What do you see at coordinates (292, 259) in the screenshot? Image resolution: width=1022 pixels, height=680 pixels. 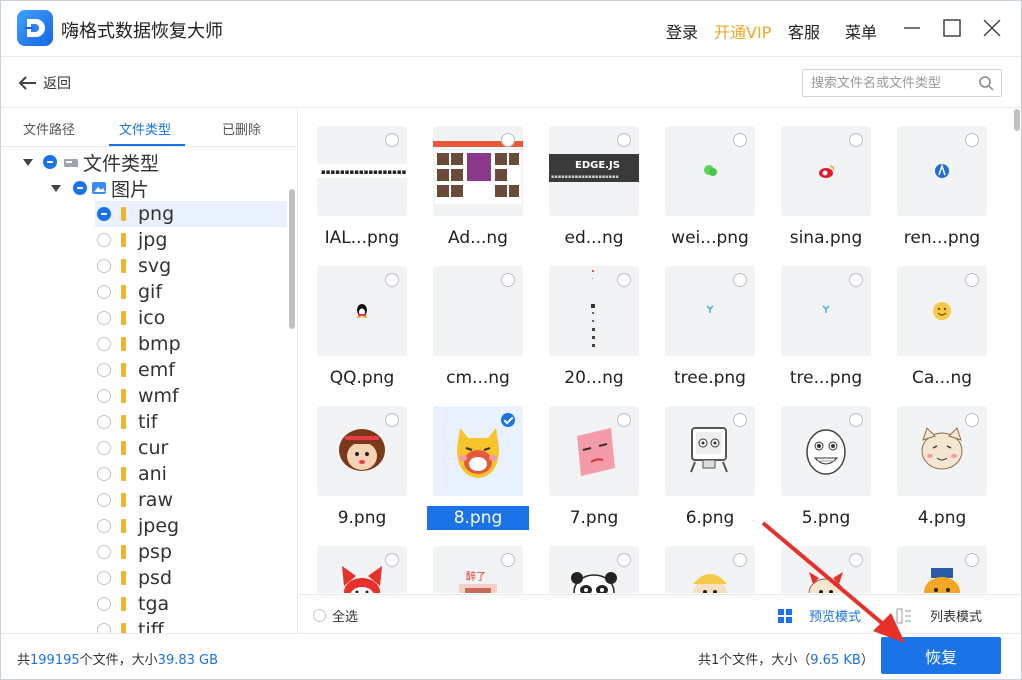 I see `left-scrollbar` at bounding box center [292, 259].